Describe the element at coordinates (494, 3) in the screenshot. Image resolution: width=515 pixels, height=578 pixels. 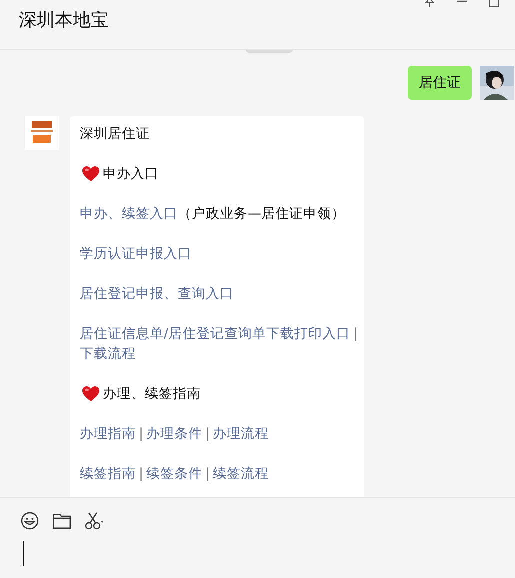
I see `maximize-icon` at that location.